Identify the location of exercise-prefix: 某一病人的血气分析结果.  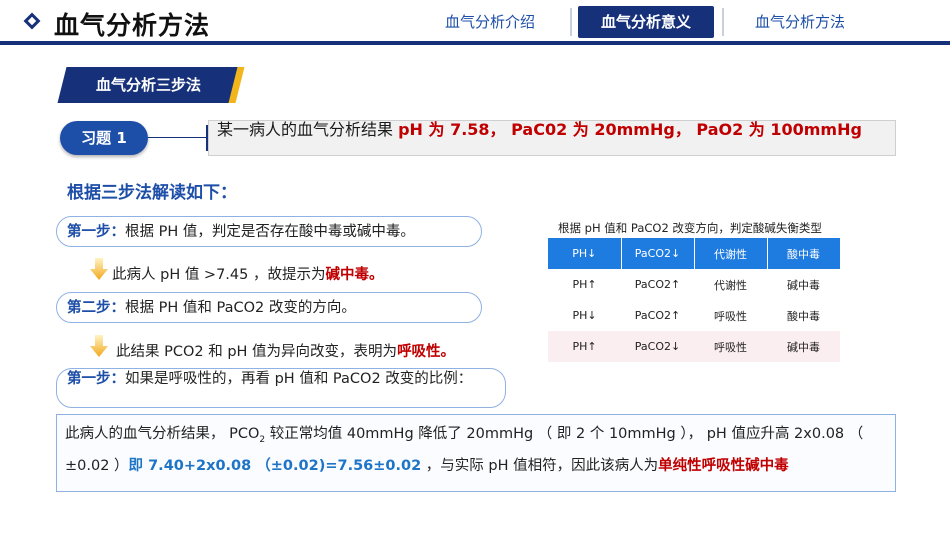
(308, 129).